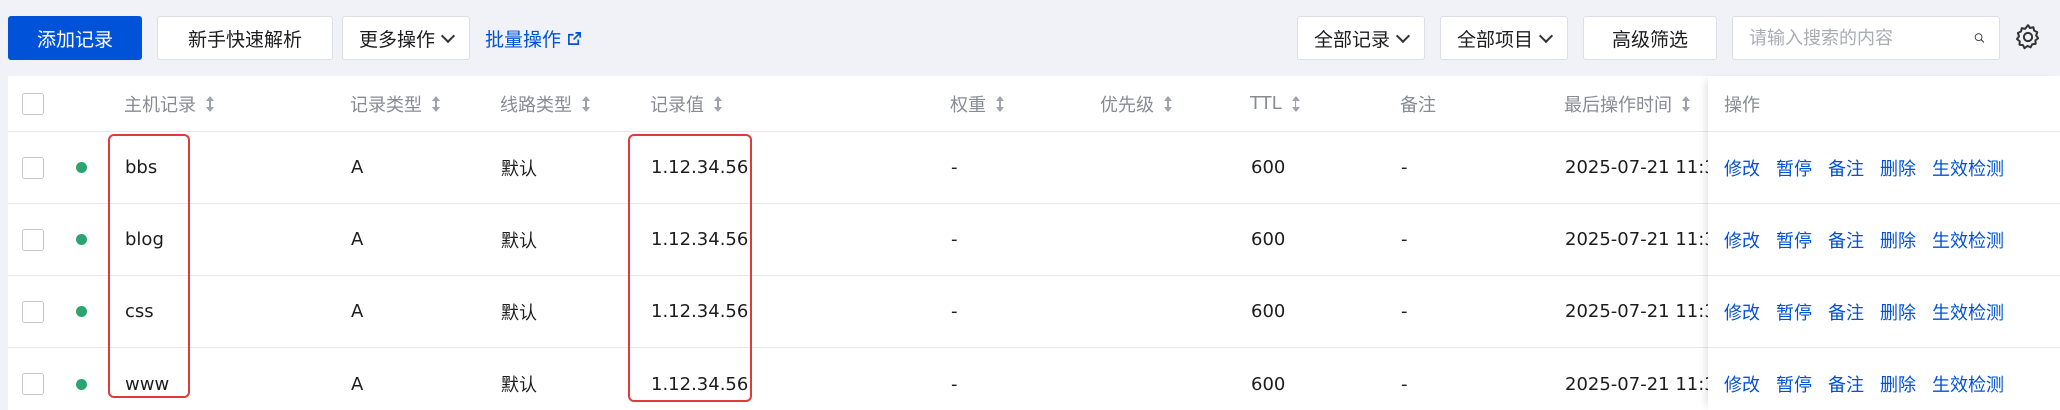 This screenshot has width=2060, height=410. I want to click on col-host: 主机记录, so click(169, 103).